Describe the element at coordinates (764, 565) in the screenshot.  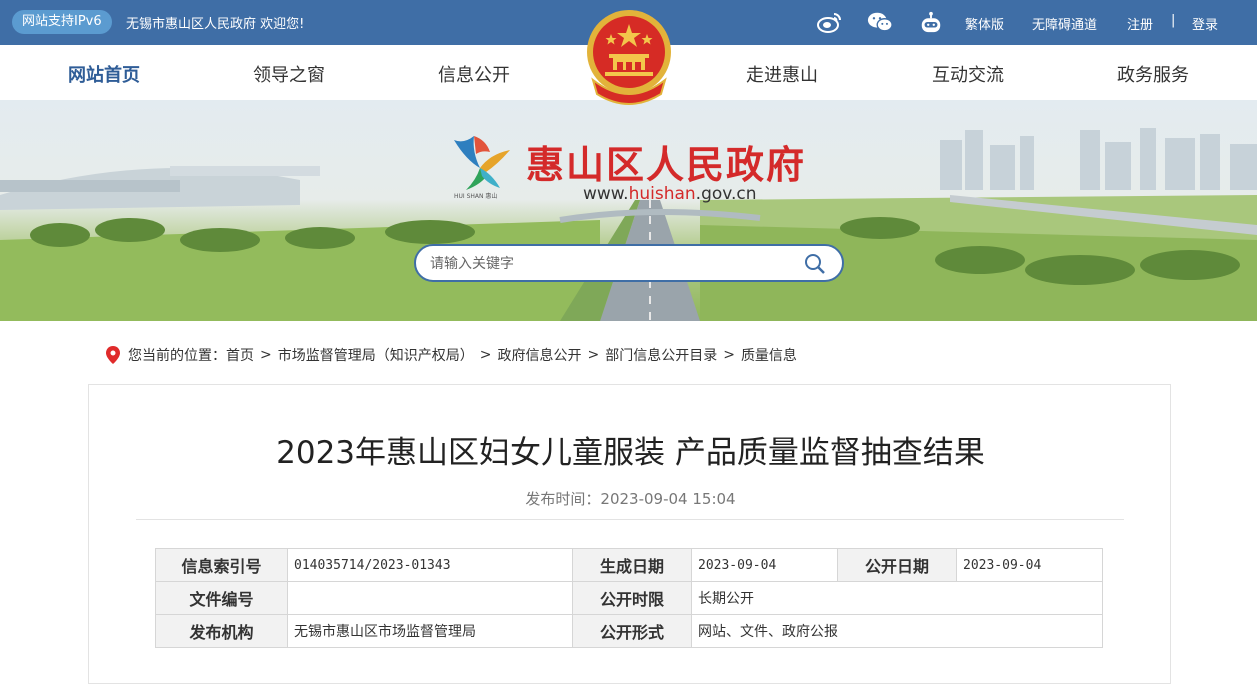
I see `created-value: 2023-09-04` at that location.